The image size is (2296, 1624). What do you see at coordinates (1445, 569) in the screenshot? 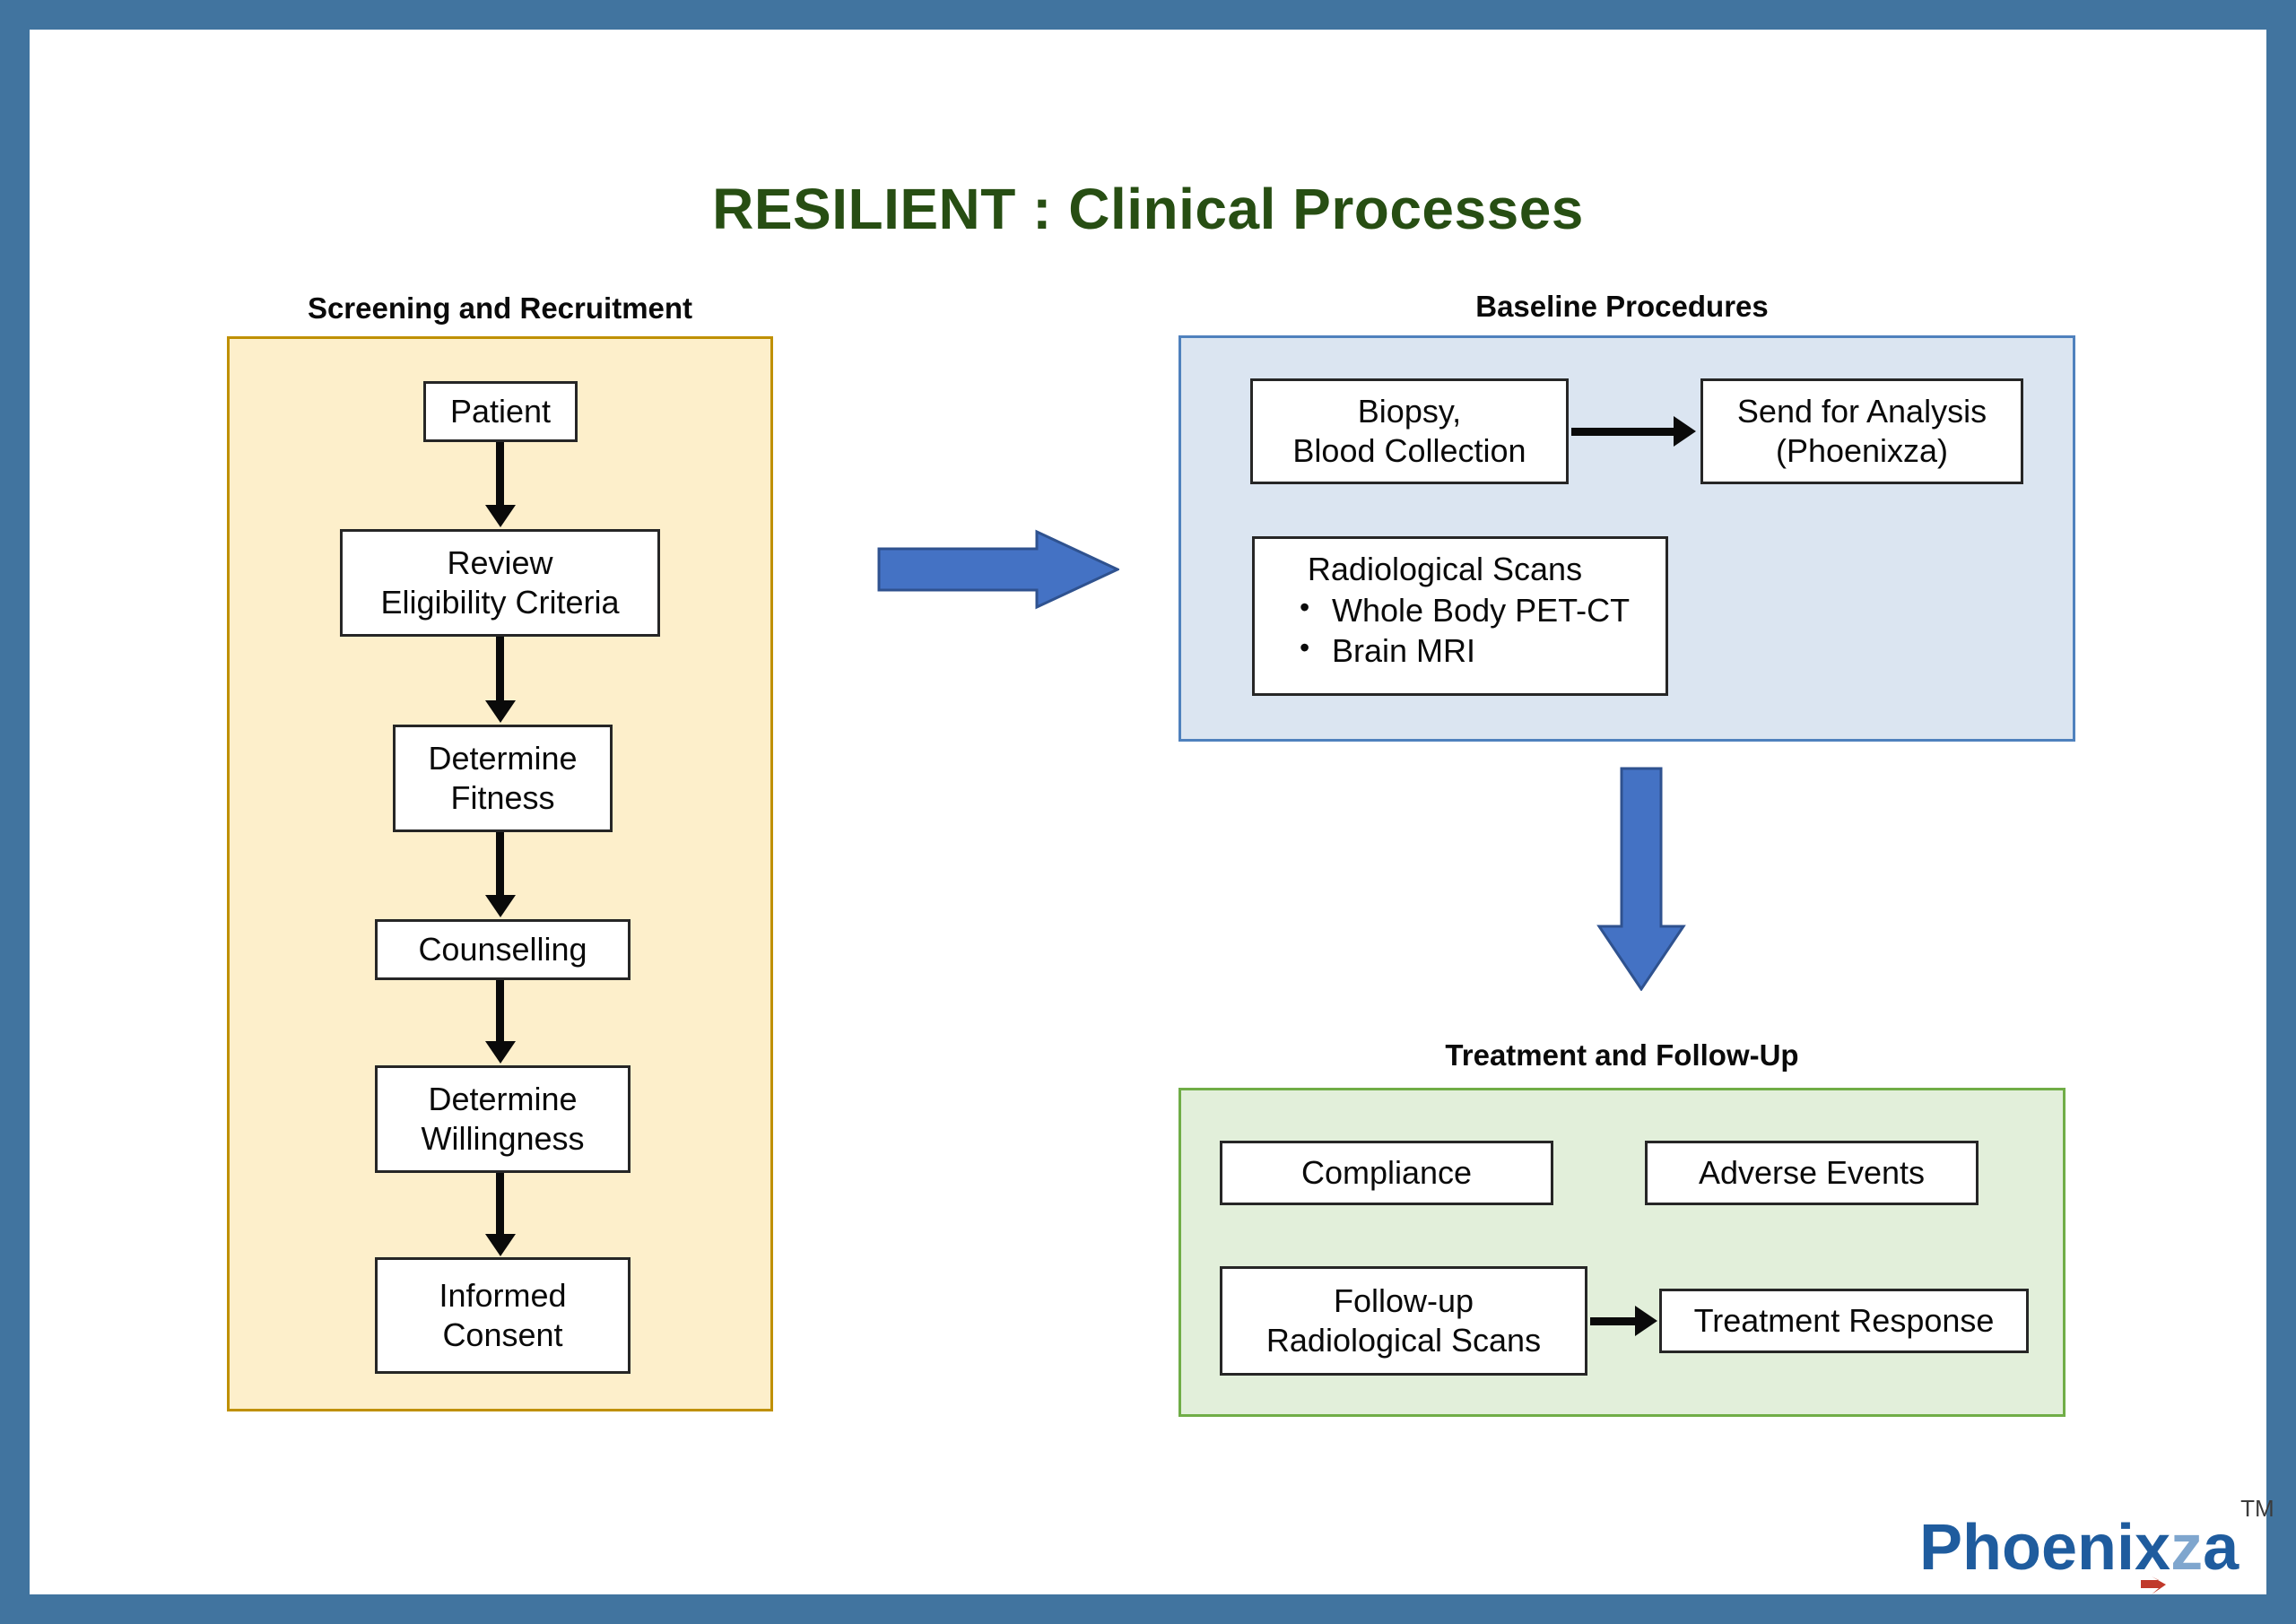
I see `radiological-scans-title: Radiological Scans` at bounding box center [1445, 569].